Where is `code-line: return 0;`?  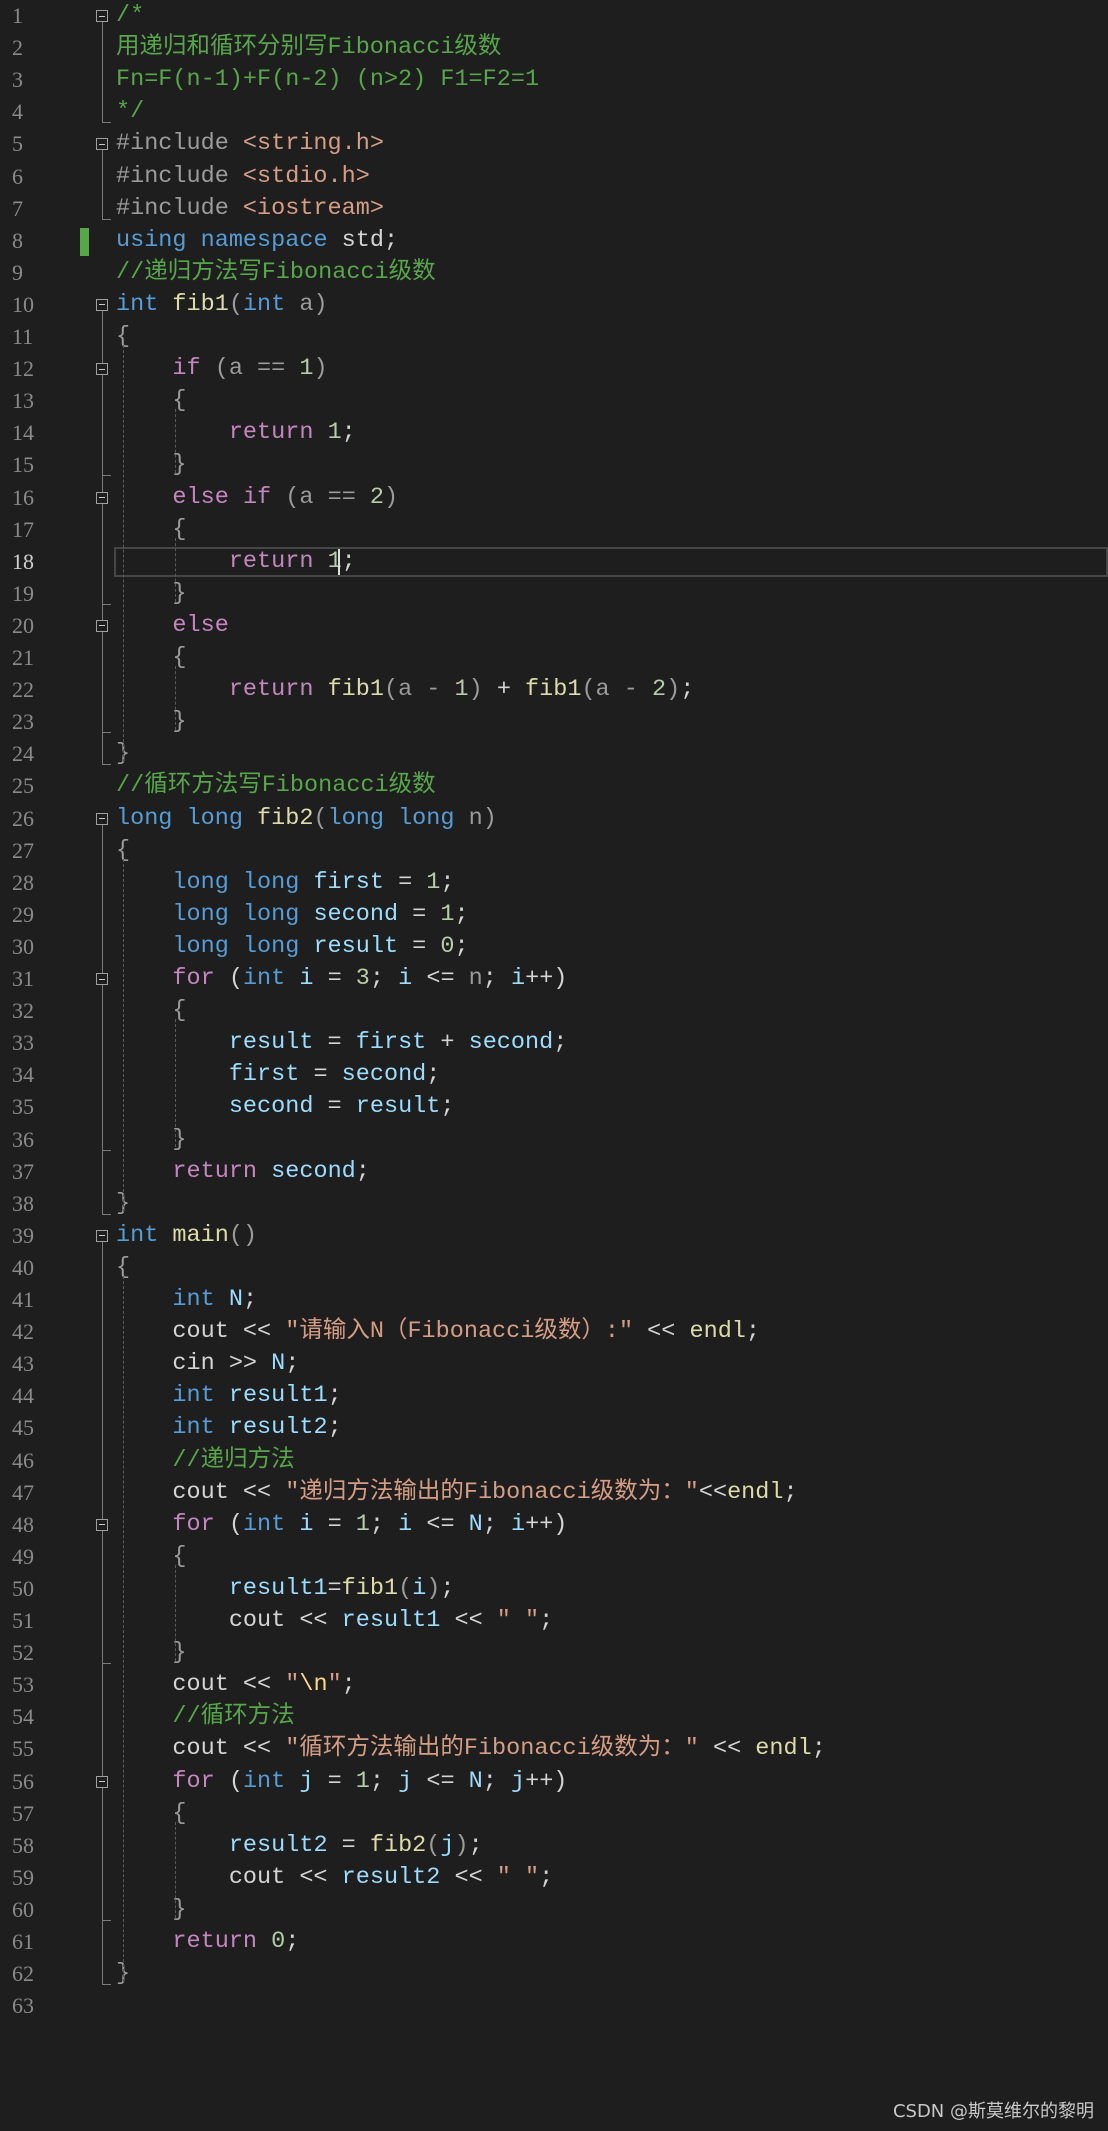 code-line: return 0; is located at coordinates (207, 1942).